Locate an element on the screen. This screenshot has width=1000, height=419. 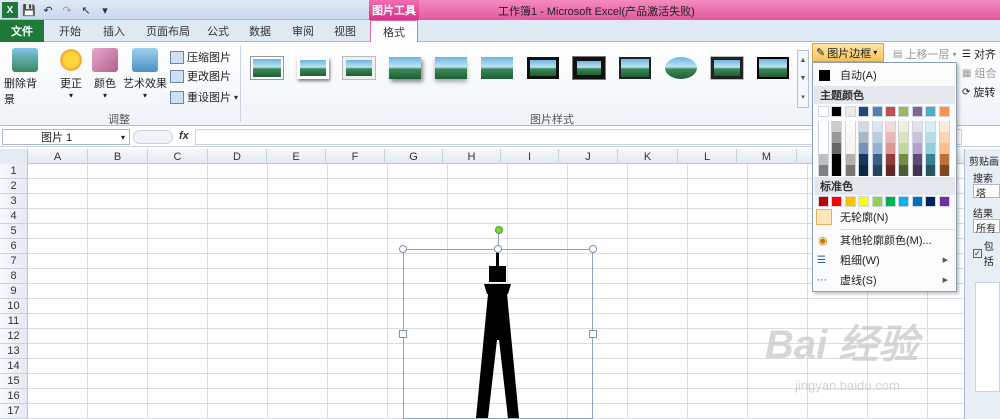
artistic-effects-button: 艺术效果 ▾ is located at coordinates (145, 74).